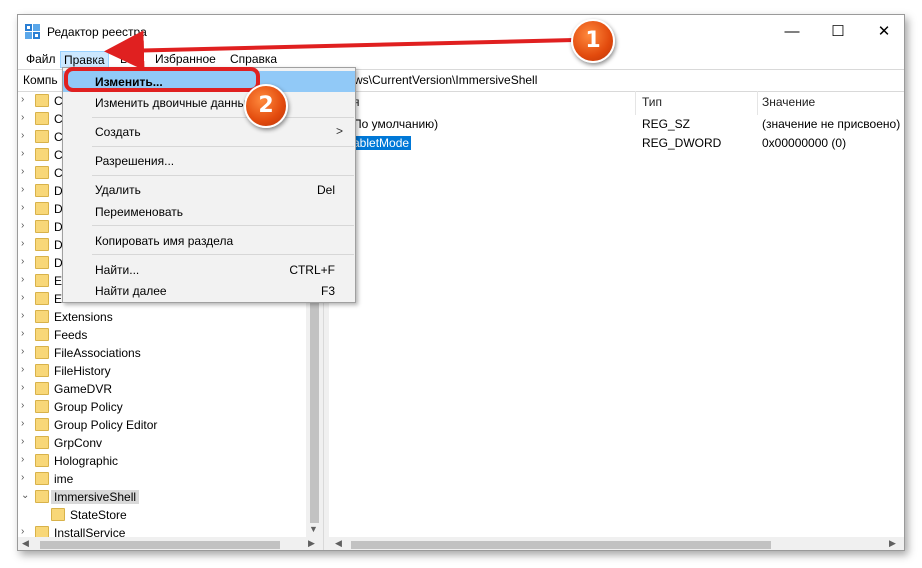 This screenshot has width=922, height=568. What do you see at coordinates (266, 106) in the screenshot?
I see `step-2-badge: 2` at bounding box center [266, 106].